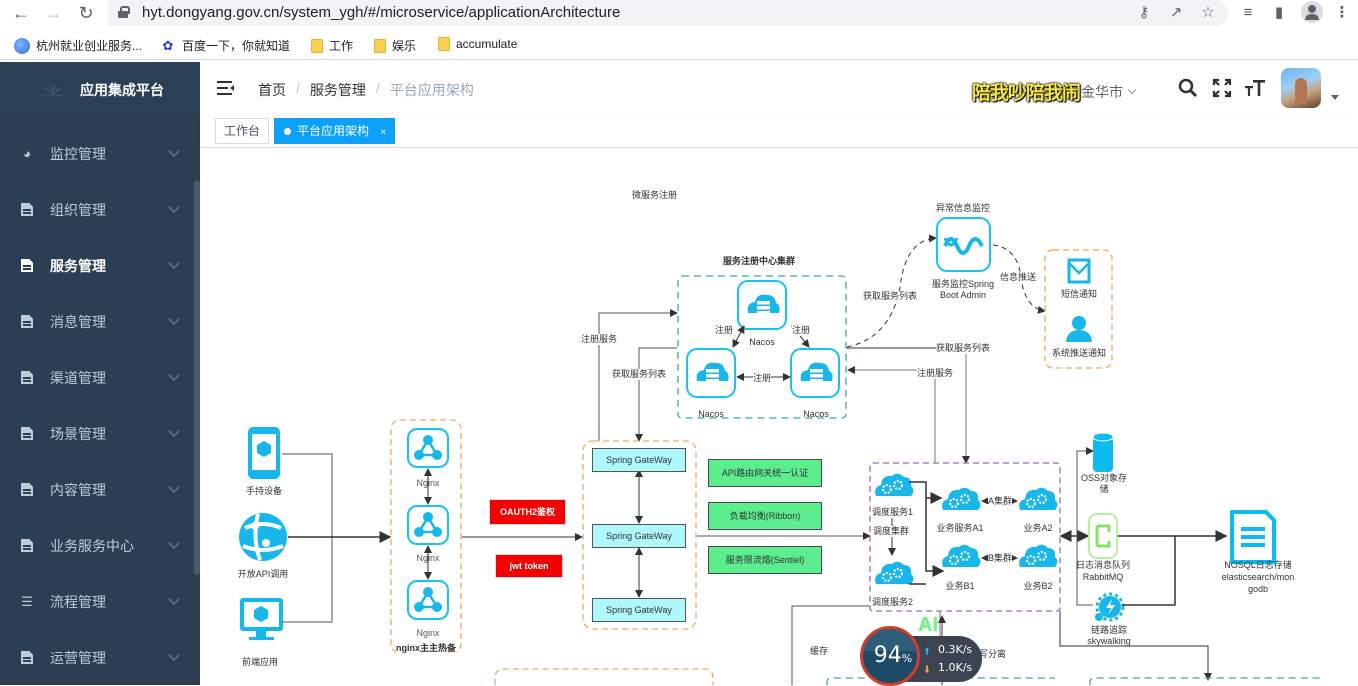  What do you see at coordinates (395, 45) in the screenshot?
I see `bookmark-folder: 娱乐` at bounding box center [395, 45].